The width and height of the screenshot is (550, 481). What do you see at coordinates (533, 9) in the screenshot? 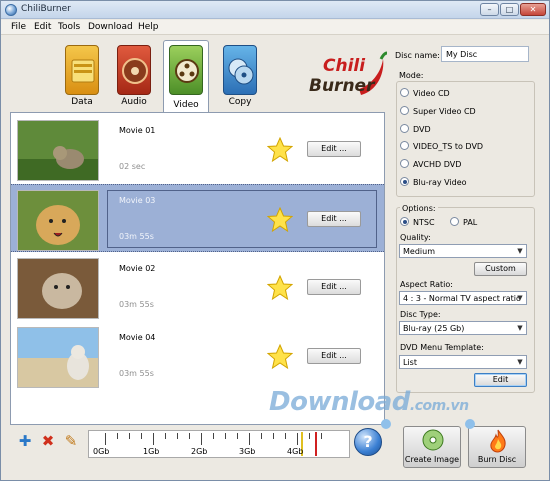
I see `close-button: ✕` at bounding box center [533, 9].